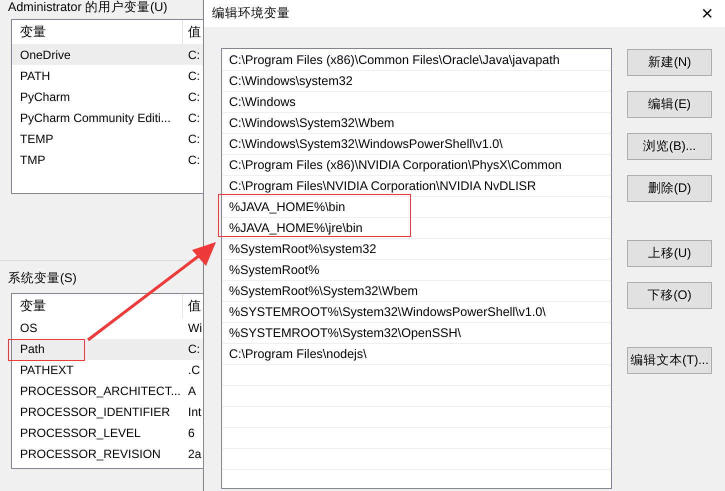  I want to click on path-entry: C:\Program Files\NVIDIA Corporation\NVIDIA NvDLISR, so click(416, 186).